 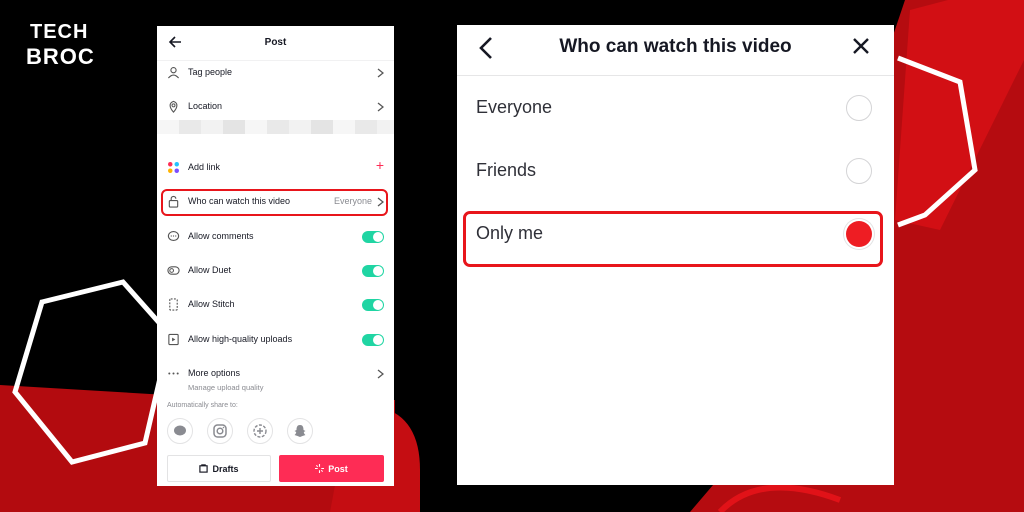 What do you see at coordinates (221, 236) in the screenshot?
I see `row-label: Allow comments` at bounding box center [221, 236].